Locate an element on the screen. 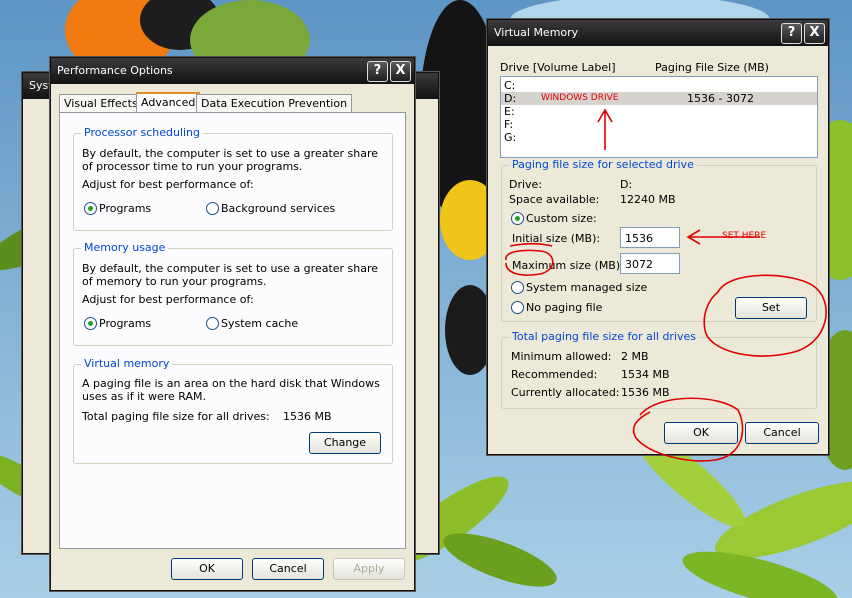  arrow-up-icon is located at coordinates (605, 129).